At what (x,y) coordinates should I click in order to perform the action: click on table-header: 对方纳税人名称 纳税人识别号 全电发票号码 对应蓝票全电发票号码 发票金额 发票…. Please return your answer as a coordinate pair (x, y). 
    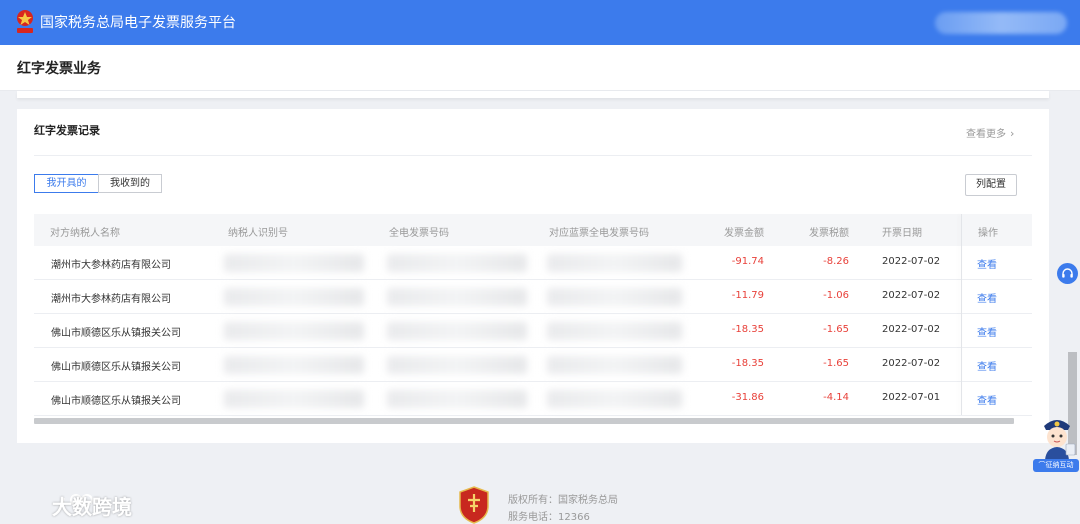
    Looking at the image, I should click on (533, 230).